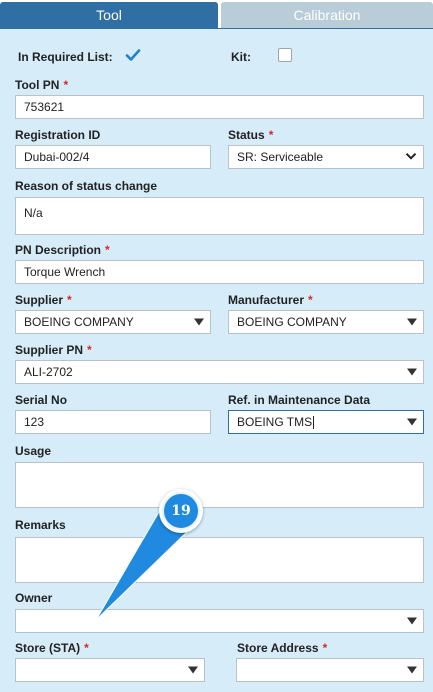 Image resolution: width=433 pixels, height=692 pixels. What do you see at coordinates (299, 400) in the screenshot?
I see `ref-maintenance-label: Ref. in Maintenance Data` at bounding box center [299, 400].